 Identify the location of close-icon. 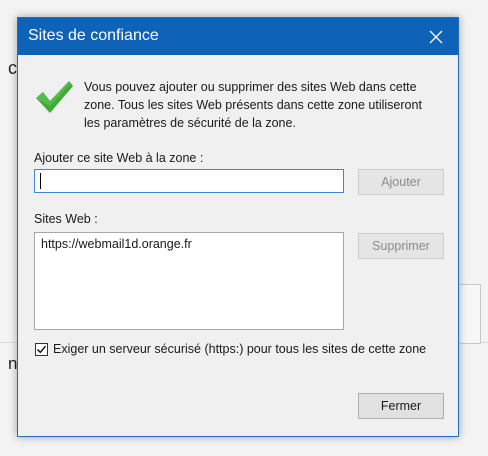
(436, 36).